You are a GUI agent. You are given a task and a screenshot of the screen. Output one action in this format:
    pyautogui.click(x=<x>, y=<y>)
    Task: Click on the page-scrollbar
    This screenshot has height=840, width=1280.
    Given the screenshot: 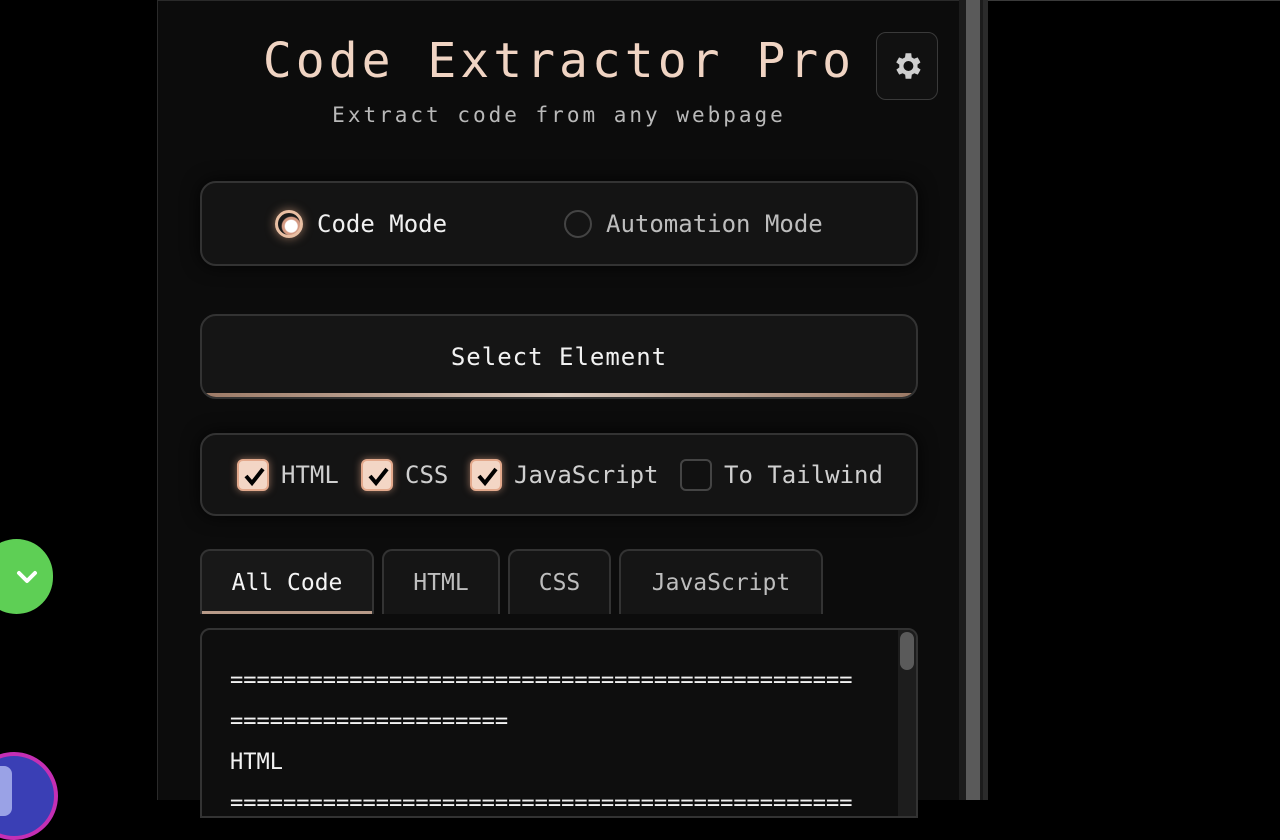 What is the action you would take?
    pyautogui.click(x=973, y=400)
    